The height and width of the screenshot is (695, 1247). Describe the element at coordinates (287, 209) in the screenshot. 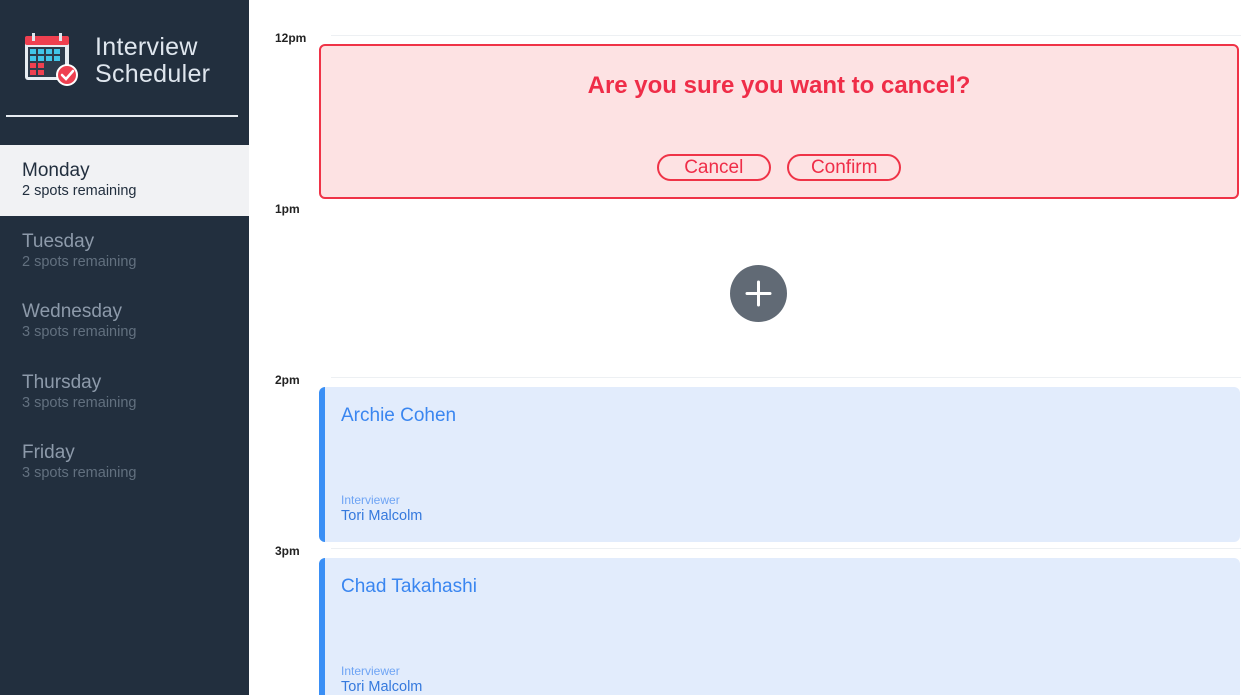

I see `time-label-1pm: 1pm` at that location.